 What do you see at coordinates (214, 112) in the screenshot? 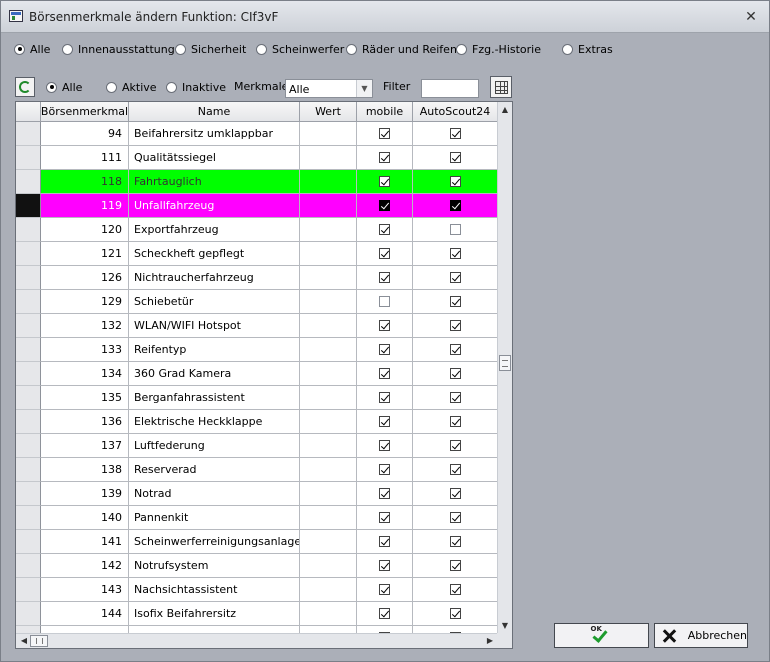
I see `header-name: Name` at bounding box center [214, 112].